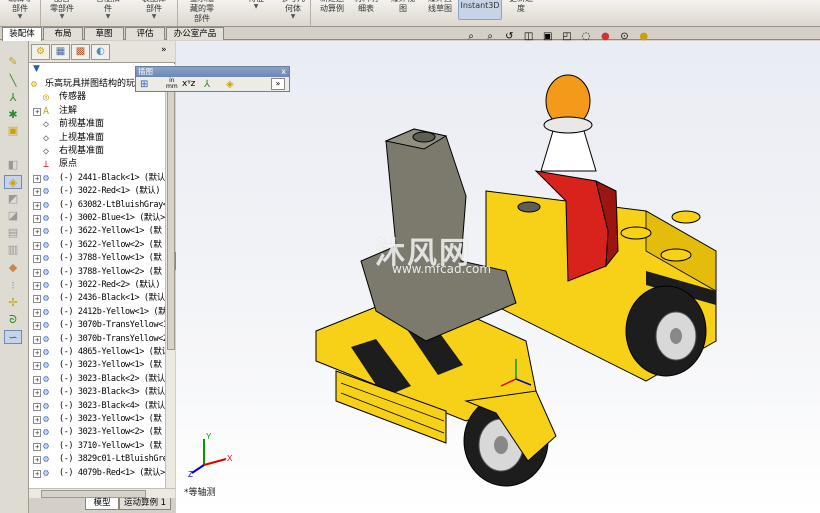  What do you see at coordinates (586, 36) in the screenshot?
I see `hide-show-icon: ◌` at bounding box center [586, 36].